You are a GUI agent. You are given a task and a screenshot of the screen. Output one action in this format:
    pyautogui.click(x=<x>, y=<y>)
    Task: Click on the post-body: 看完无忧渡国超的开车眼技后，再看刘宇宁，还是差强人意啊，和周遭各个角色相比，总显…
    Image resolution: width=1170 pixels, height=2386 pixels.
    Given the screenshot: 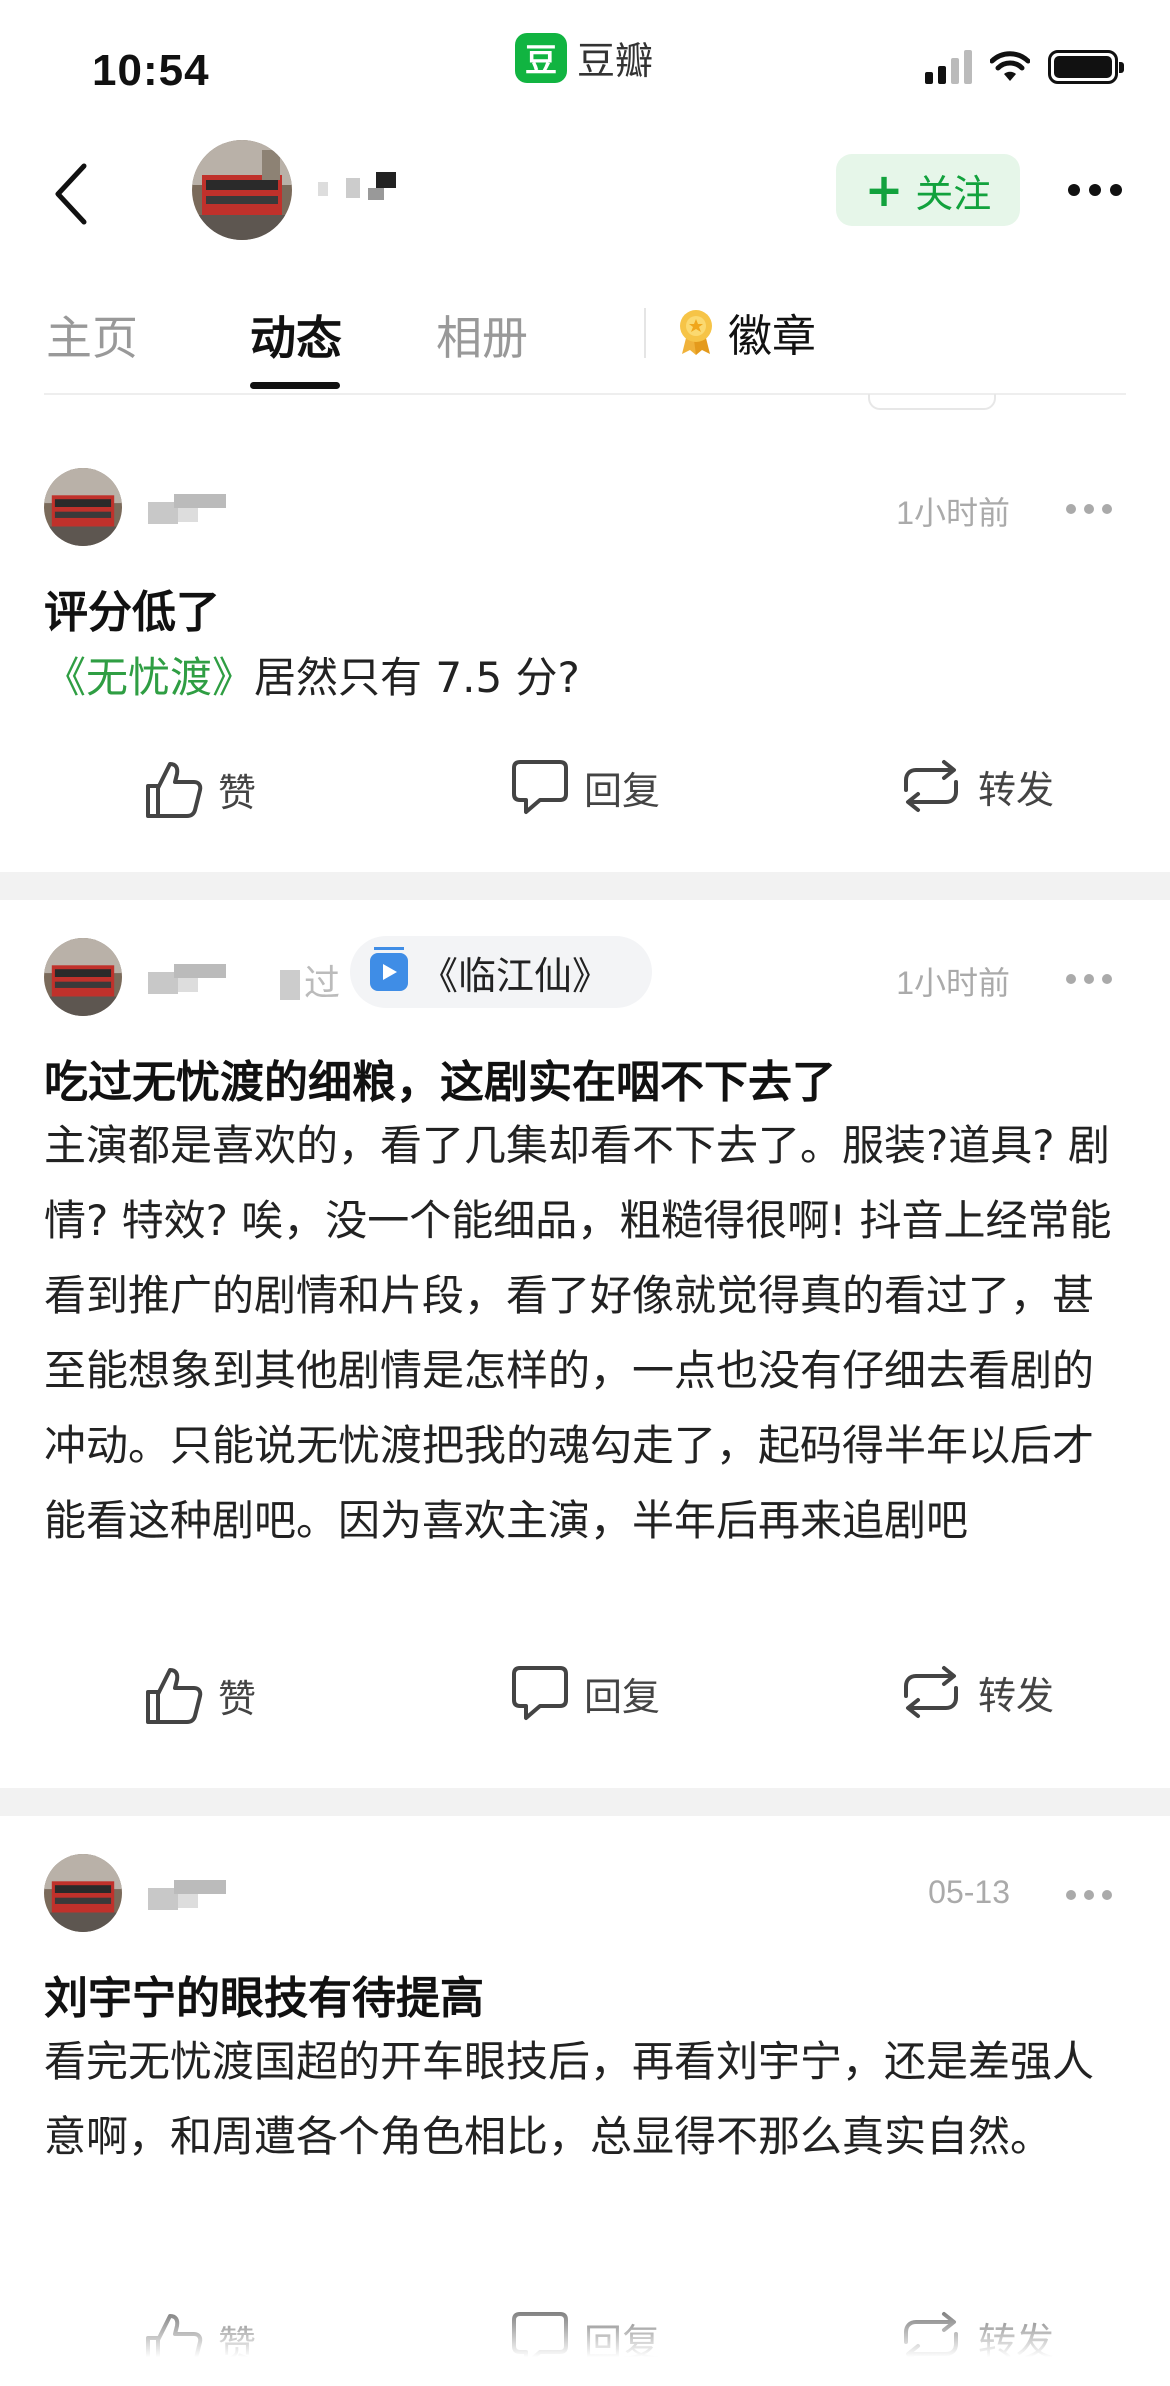 What is the action you would take?
    pyautogui.click(x=569, y=2099)
    